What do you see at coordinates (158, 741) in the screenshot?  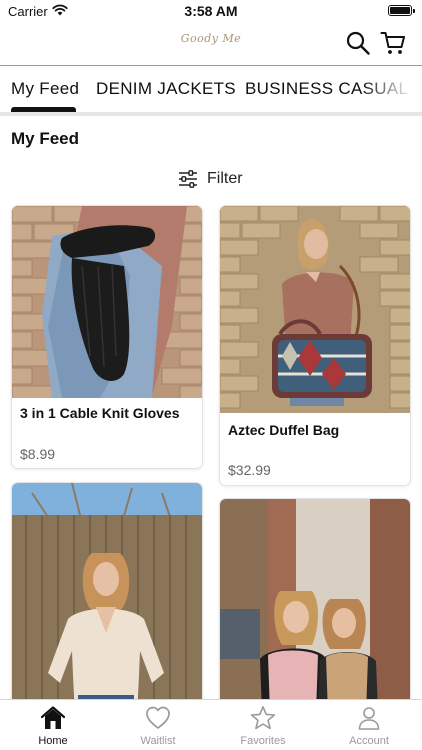 I see `tabbar-label-waitlist: Waitlist` at bounding box center [158, 741].